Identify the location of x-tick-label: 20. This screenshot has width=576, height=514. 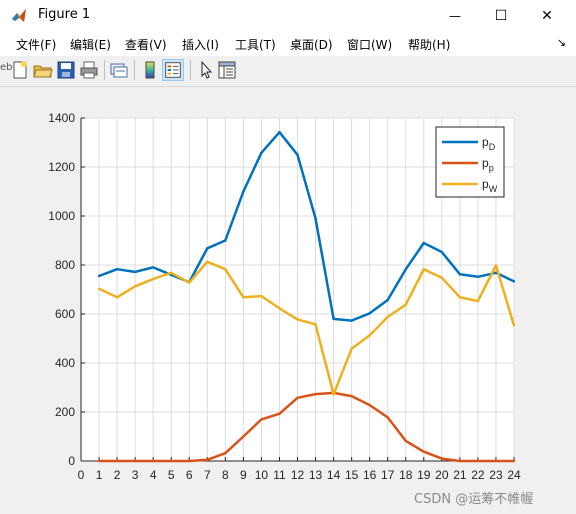
(442, 475).